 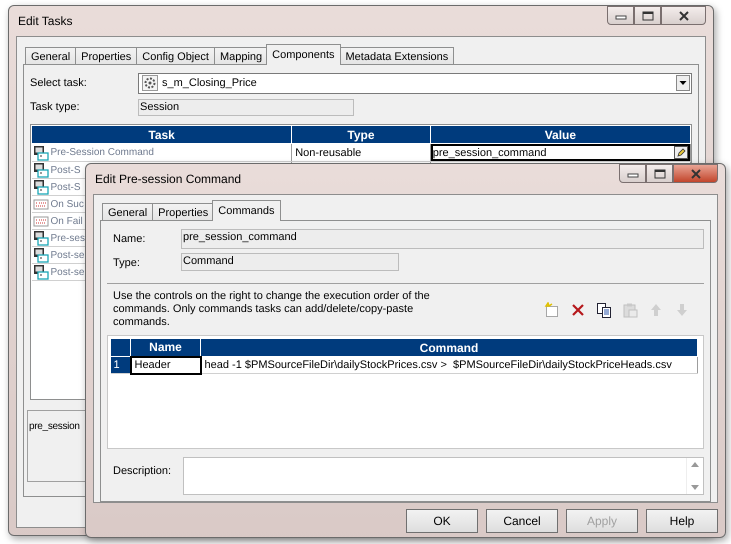 What do you see at coordinates (59, 83) in the screenshot?
I see `field-label: Select task:` at bounding box center [59, 83].